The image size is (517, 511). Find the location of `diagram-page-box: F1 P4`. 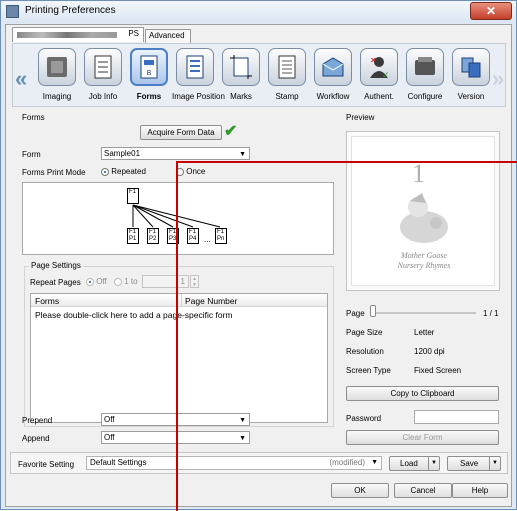

diagram-page-box: F1 P4 is located at coordinates (193, 236).